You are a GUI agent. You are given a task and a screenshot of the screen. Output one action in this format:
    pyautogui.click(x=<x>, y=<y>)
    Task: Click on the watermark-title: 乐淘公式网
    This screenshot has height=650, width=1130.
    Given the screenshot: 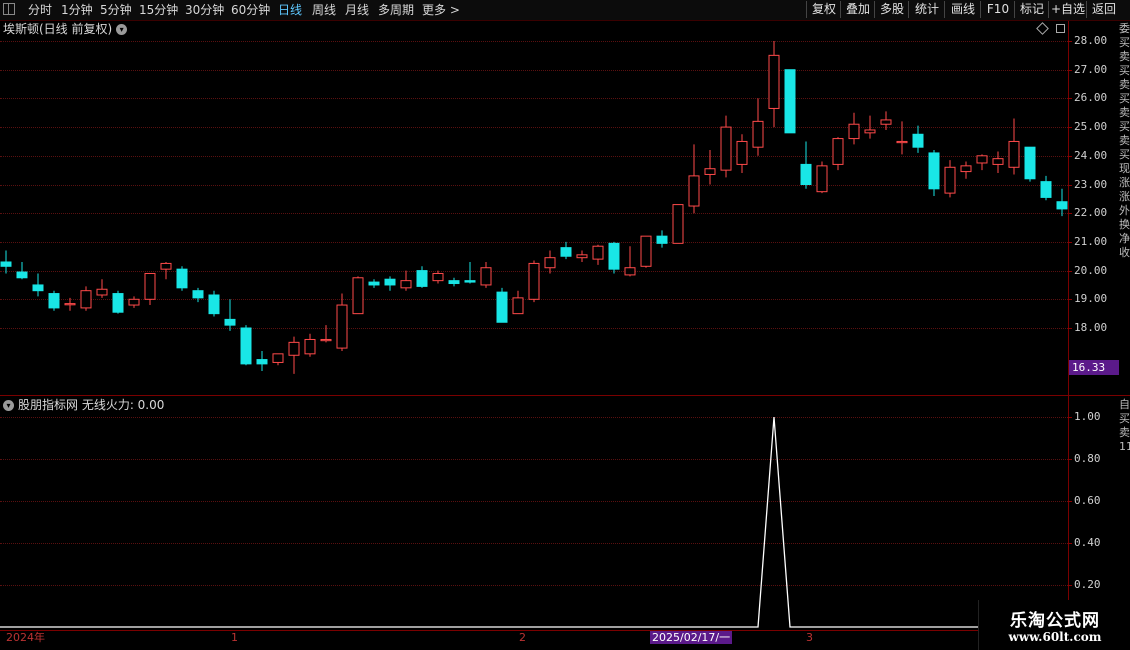 What is the action you would take?
    pyautogui.click(x=1055, y=621)
    